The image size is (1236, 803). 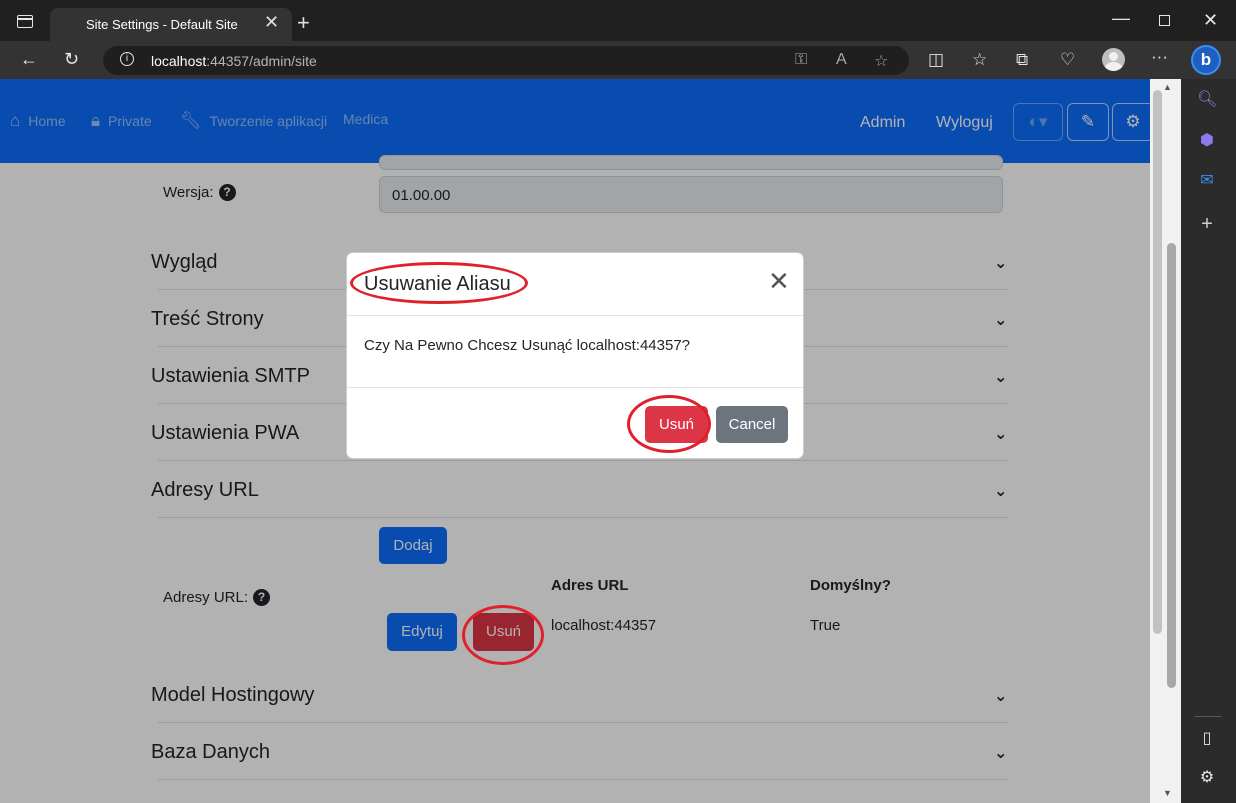 What do you see at coordinates (127, 59) in the screenshot?
I see `site-info-icon: i` at bounding box center [127, 59].